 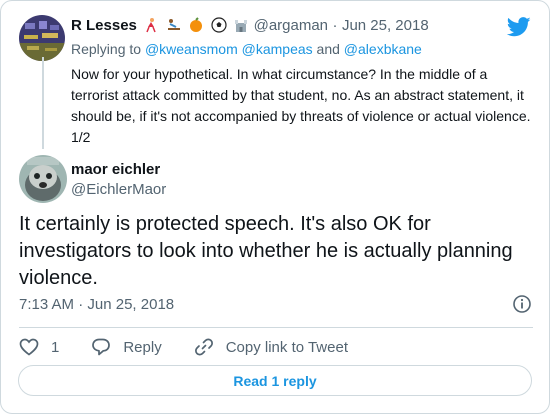 I want to click on link-icon, so click(x=203, y=347).